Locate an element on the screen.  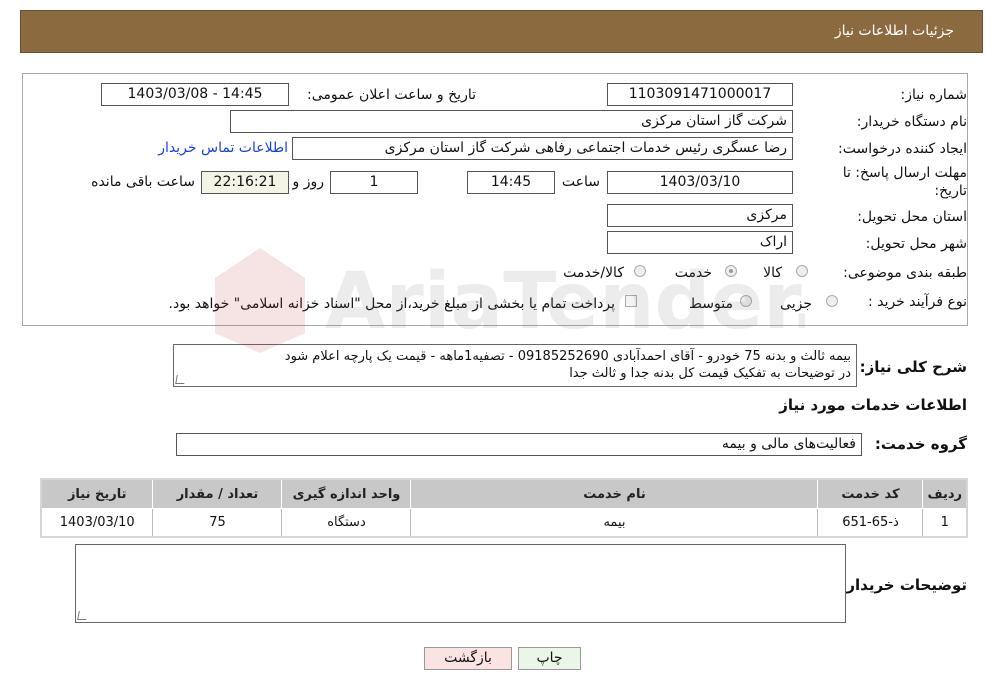
category-radio-service is located at coordinates (731, 271).